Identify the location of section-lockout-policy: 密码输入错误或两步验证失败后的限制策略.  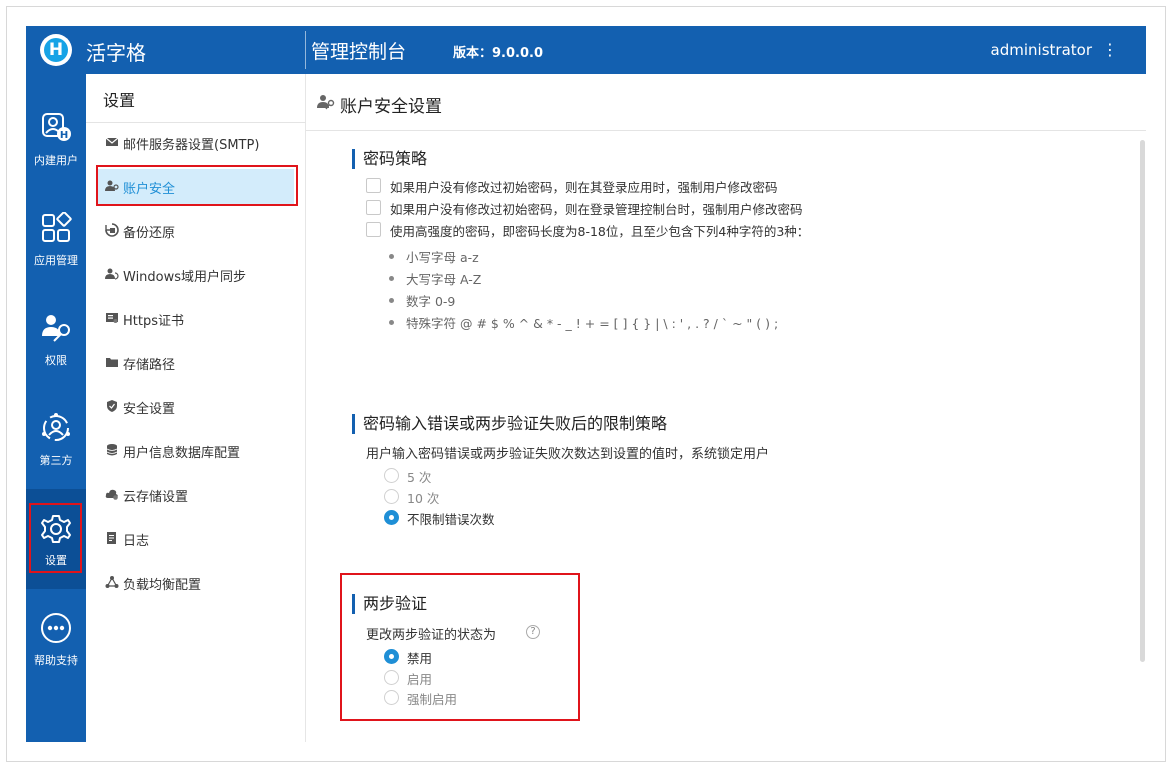
(509, 424).